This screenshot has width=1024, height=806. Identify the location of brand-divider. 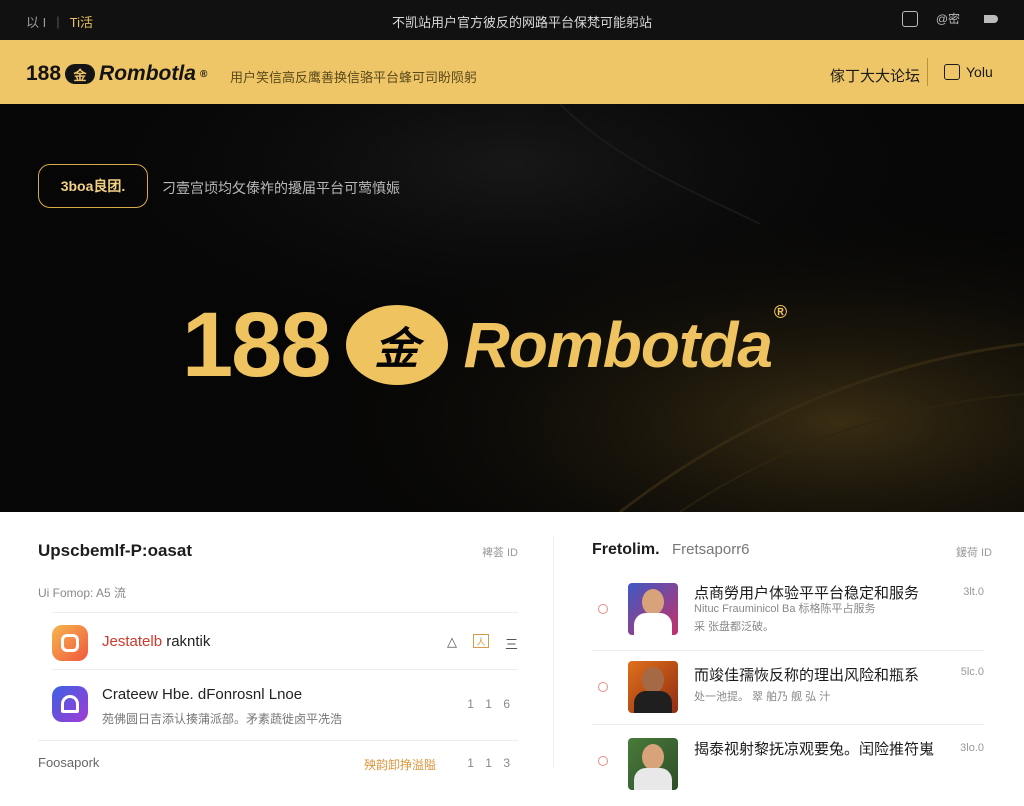
(927, 72).